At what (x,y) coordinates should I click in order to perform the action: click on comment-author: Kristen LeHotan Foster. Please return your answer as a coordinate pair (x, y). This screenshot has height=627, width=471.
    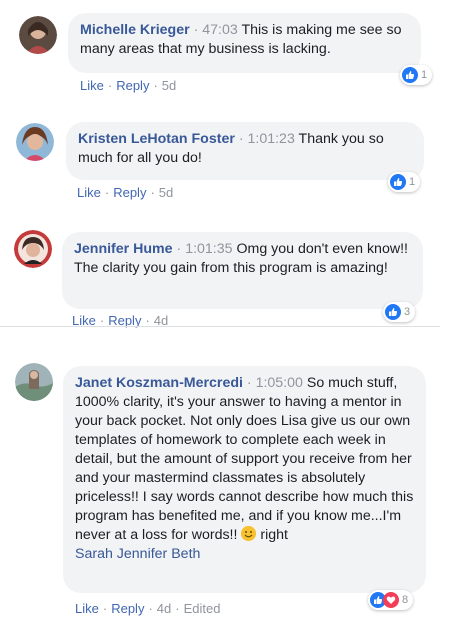
    Looking at the image, I should click on (156, 139).